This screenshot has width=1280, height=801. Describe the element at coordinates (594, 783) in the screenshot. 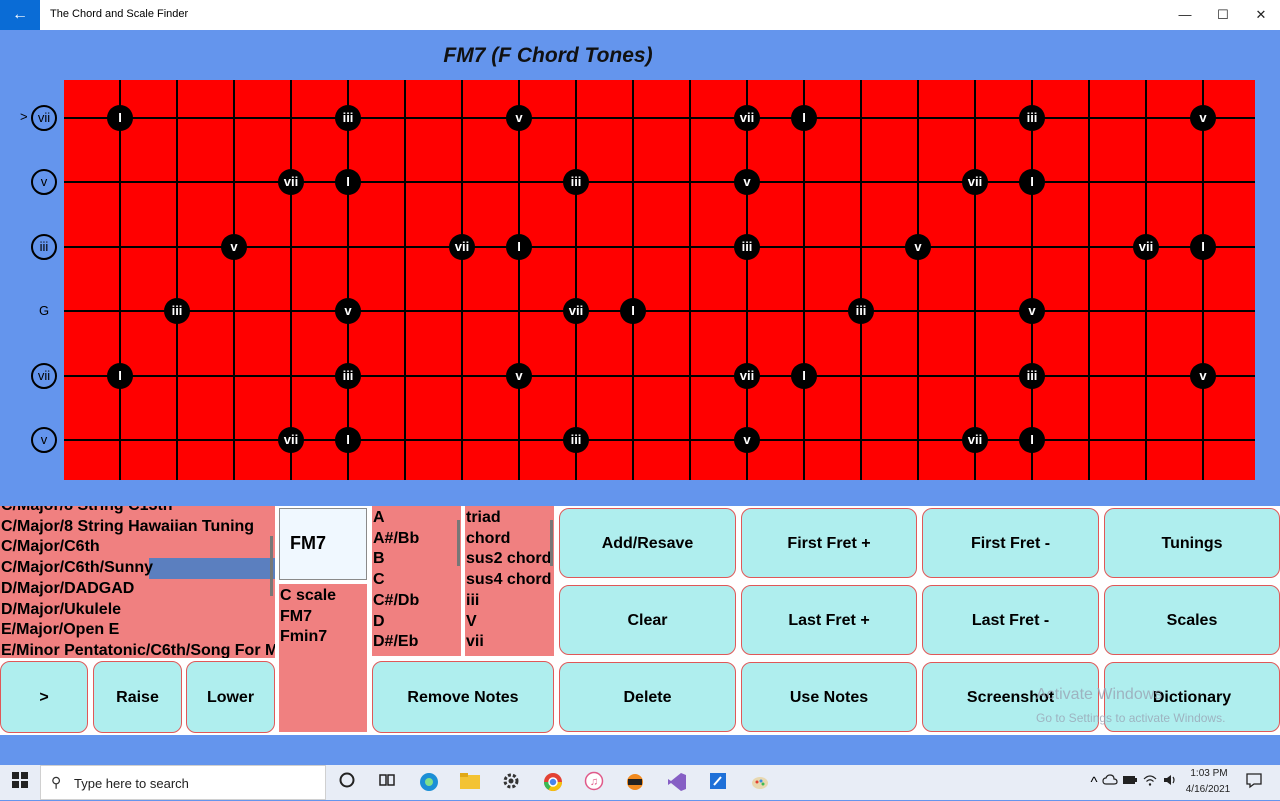

I see `itunes-icon: ♫` at that location.